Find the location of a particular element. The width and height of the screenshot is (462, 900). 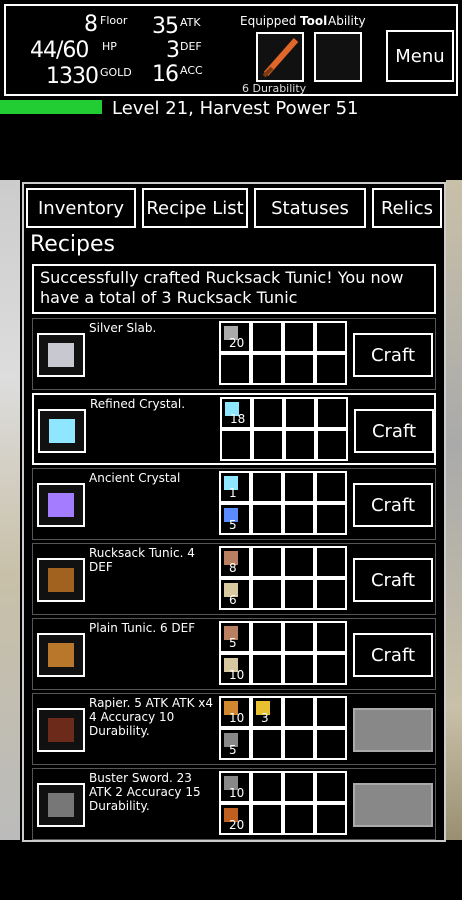

ingredient-slot: 18 is located at coordinates (236, 413).